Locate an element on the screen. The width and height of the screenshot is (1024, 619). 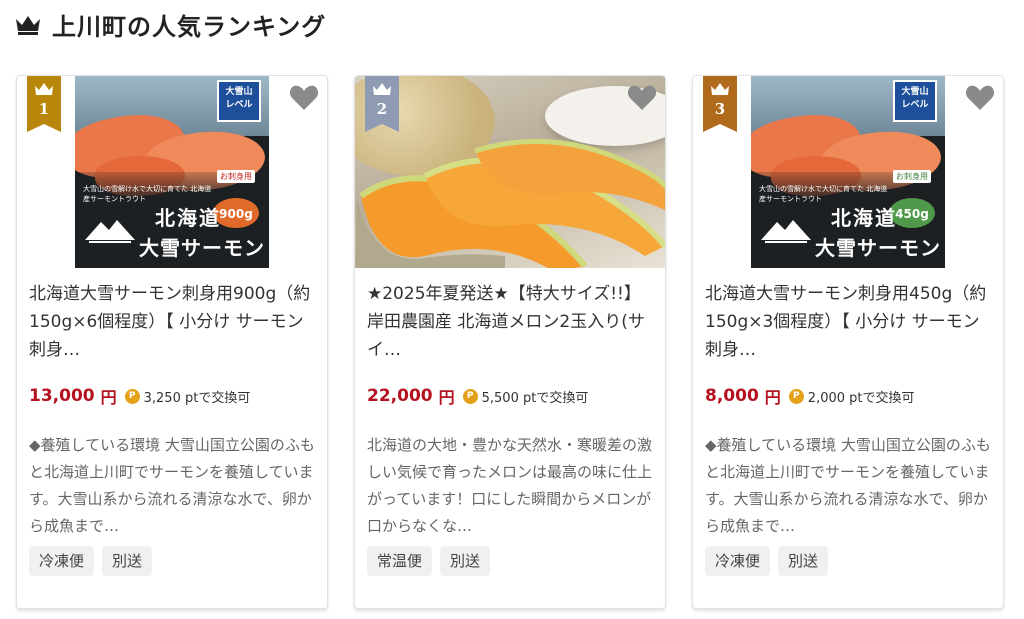
tag-list: 常温便 別送 is located at coordinates (429, 561).